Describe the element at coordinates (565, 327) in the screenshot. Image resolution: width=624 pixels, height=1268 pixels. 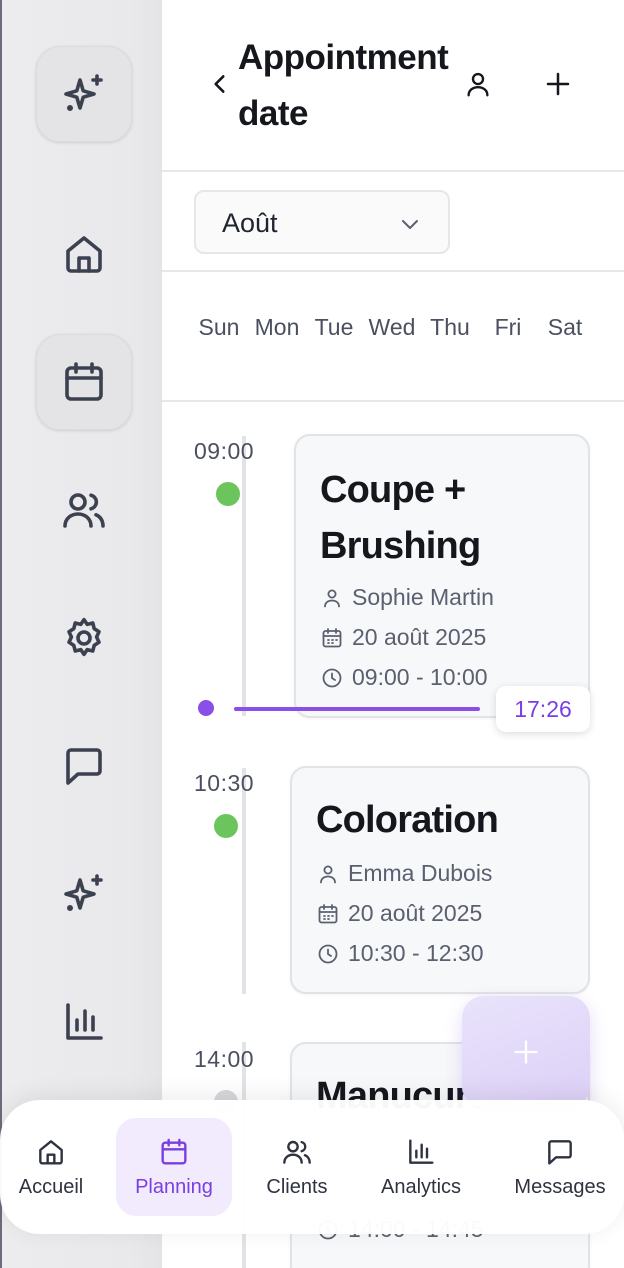
I see `weekday-sat: Sat` at that location.